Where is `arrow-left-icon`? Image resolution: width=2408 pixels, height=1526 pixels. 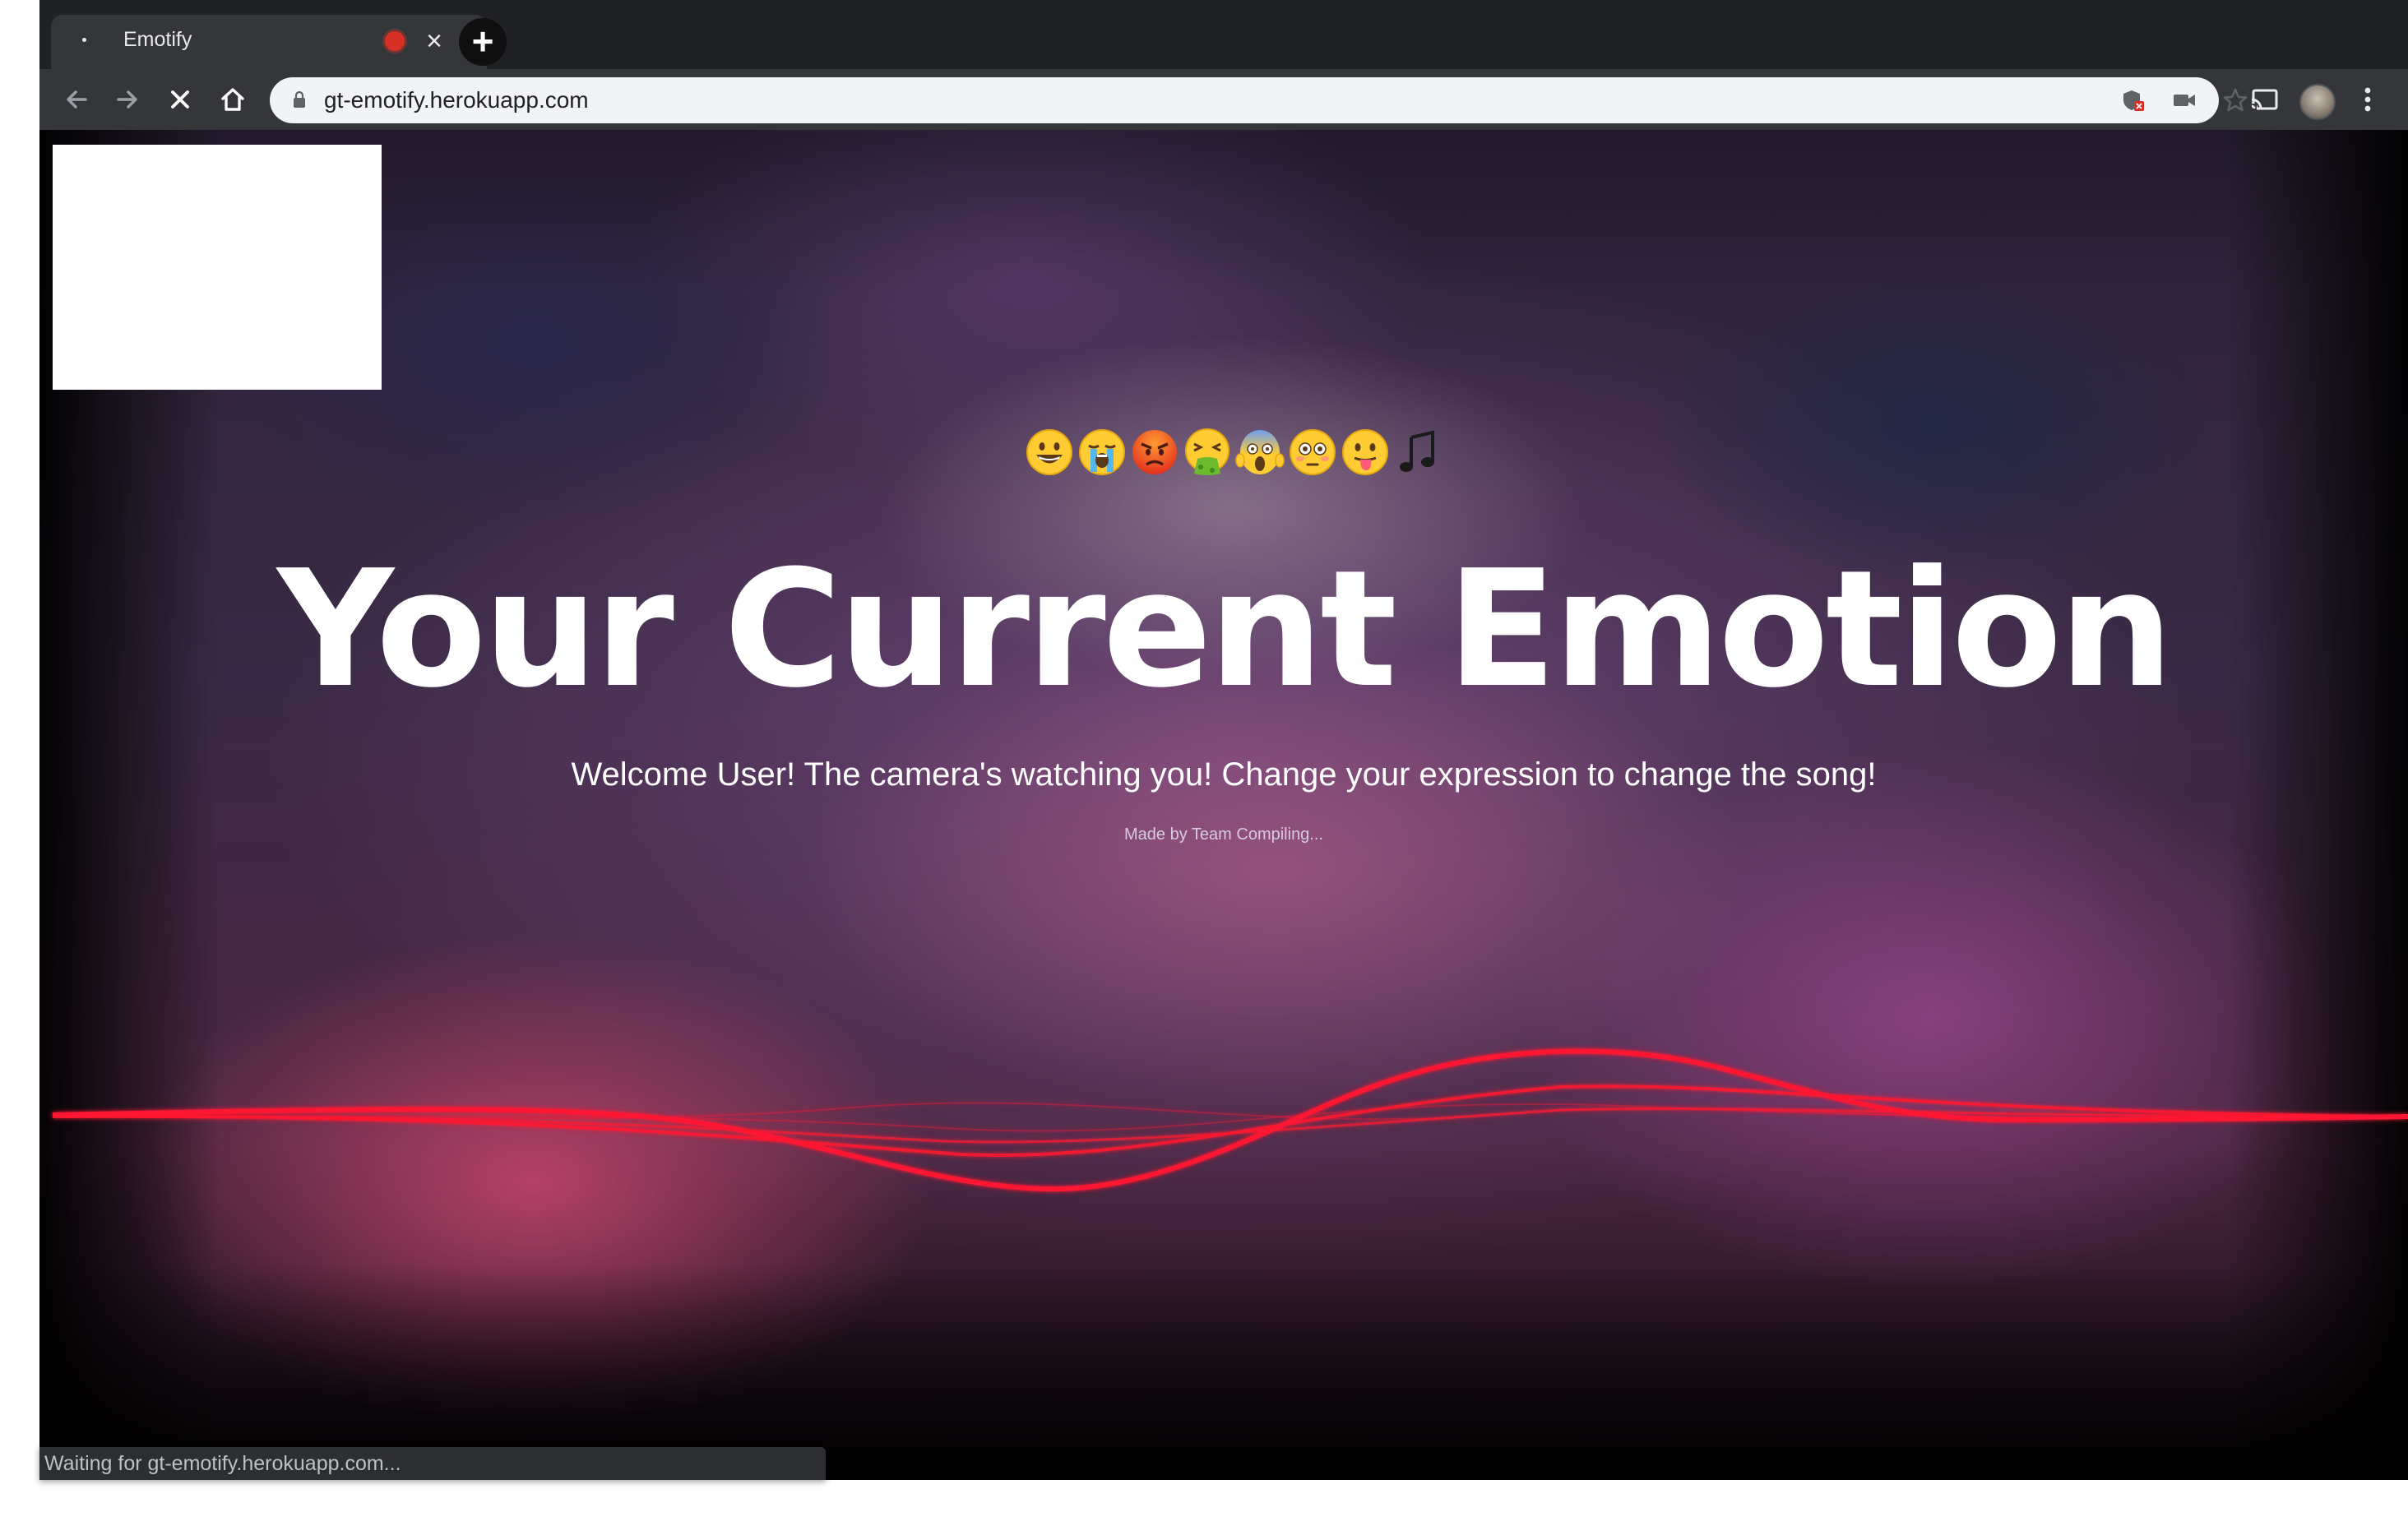 arrow-left-icon is located at coordinates (77, 99).